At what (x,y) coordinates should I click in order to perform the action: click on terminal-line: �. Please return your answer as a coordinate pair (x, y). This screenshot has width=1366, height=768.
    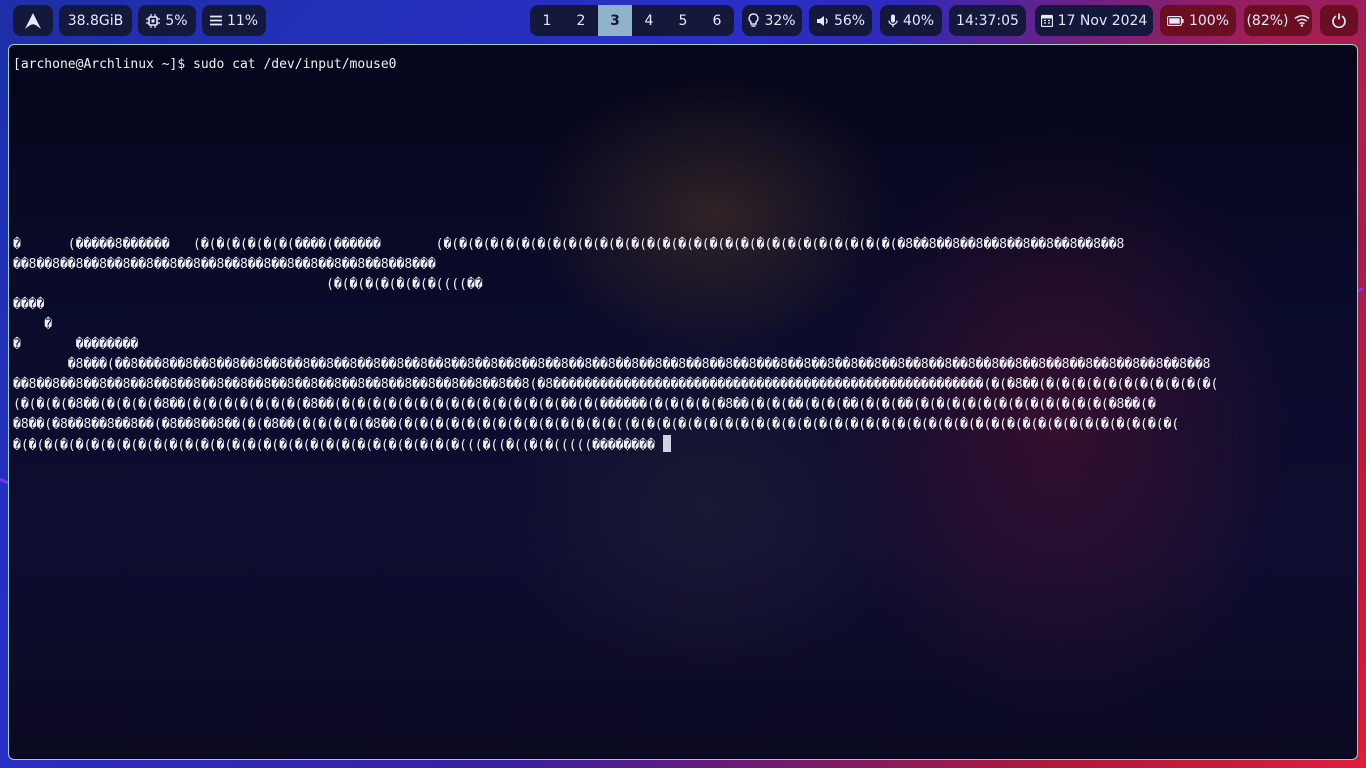
    Looking at the image, I should click on (684, 325).